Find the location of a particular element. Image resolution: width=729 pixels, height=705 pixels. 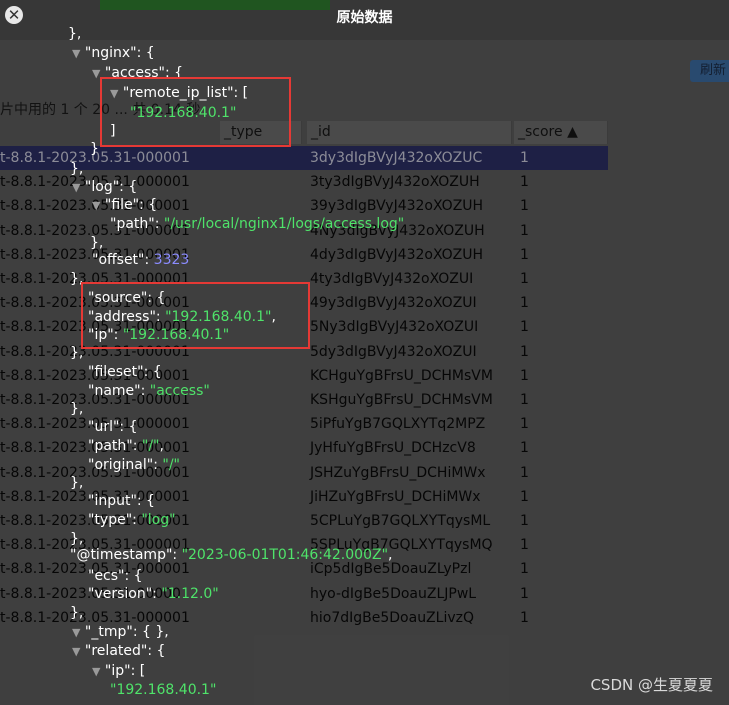

json-key: "input" is located at coordinates (112, 501).